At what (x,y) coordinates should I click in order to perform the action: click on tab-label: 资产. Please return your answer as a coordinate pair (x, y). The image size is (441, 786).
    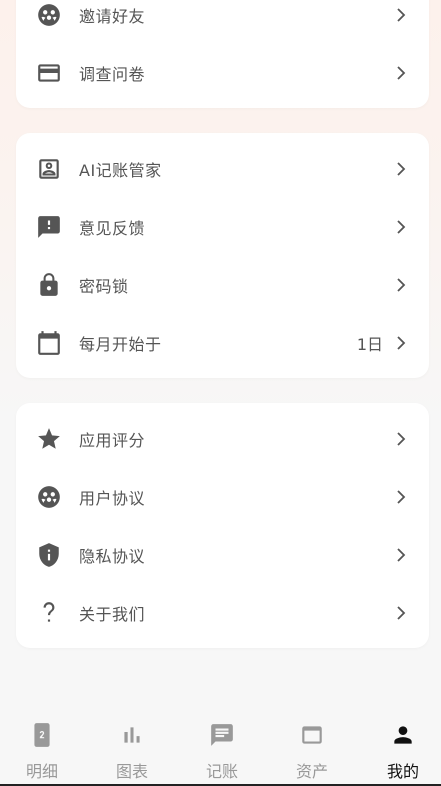
    Looking at the image, I should click on (311, 771).